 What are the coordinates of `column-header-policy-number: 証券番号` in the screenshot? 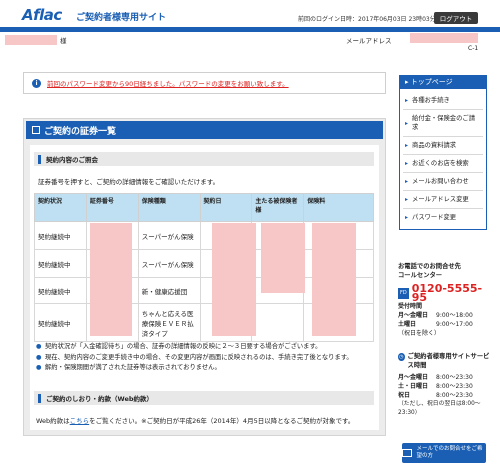 It's located at (112, 207).